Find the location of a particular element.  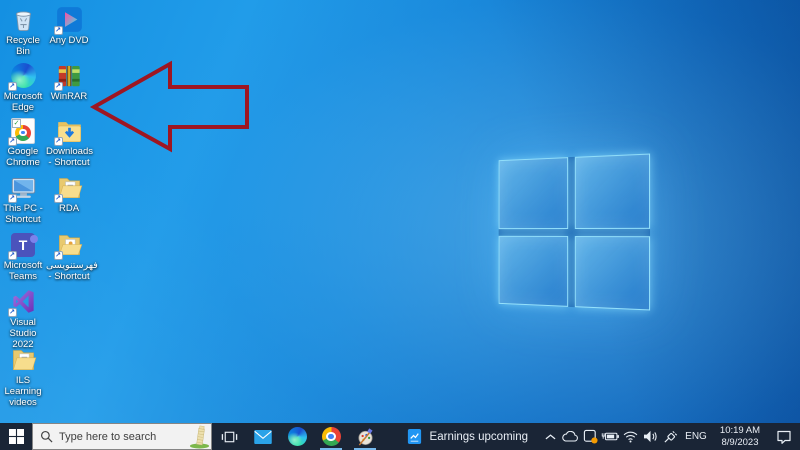

desktop-icon-label: فهرستنویسی - Shortcut is located at coordinates (72, 271).